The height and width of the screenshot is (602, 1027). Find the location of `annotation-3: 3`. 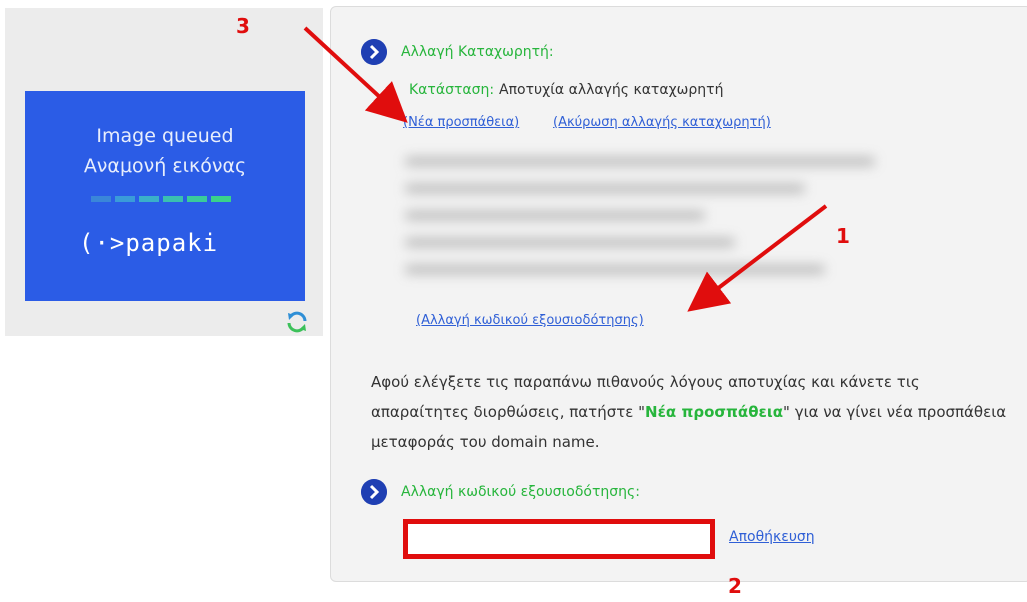

annotation-3: 3 is located at coordinates (243, 26).